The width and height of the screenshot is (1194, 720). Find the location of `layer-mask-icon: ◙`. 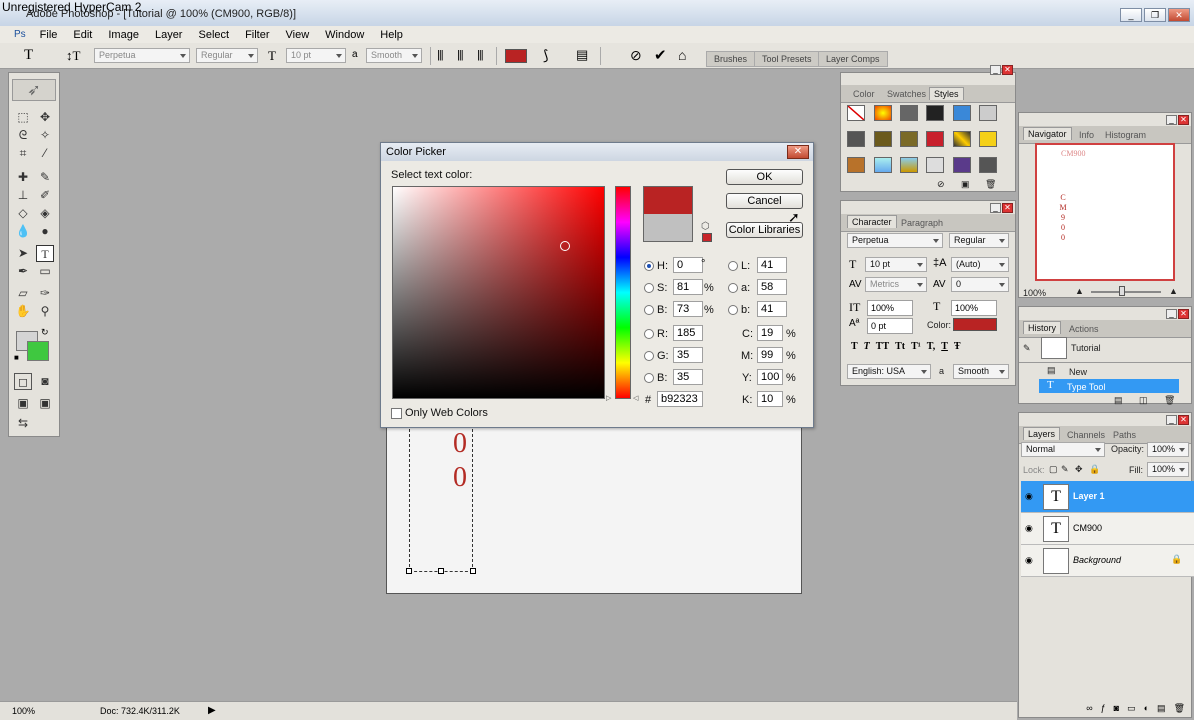

layer-mask-icon: ◙ is located at coordinates (1116, 710).